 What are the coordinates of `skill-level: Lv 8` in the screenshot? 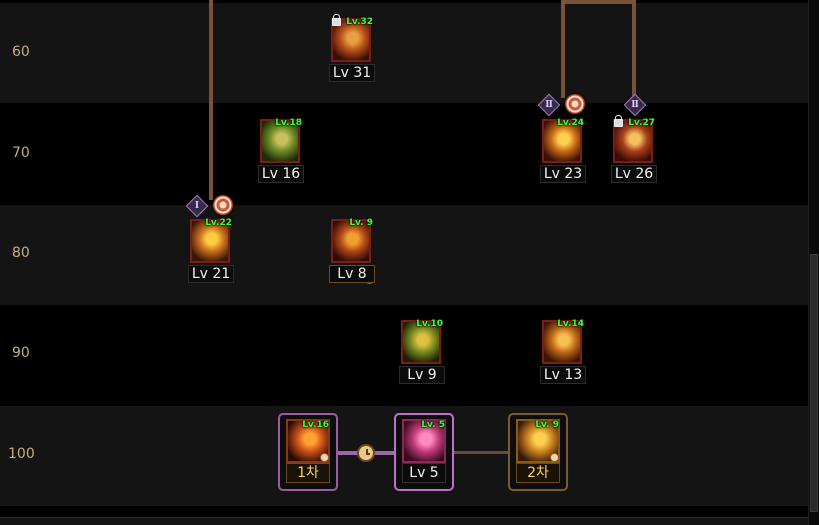 It's located at (352, 274).